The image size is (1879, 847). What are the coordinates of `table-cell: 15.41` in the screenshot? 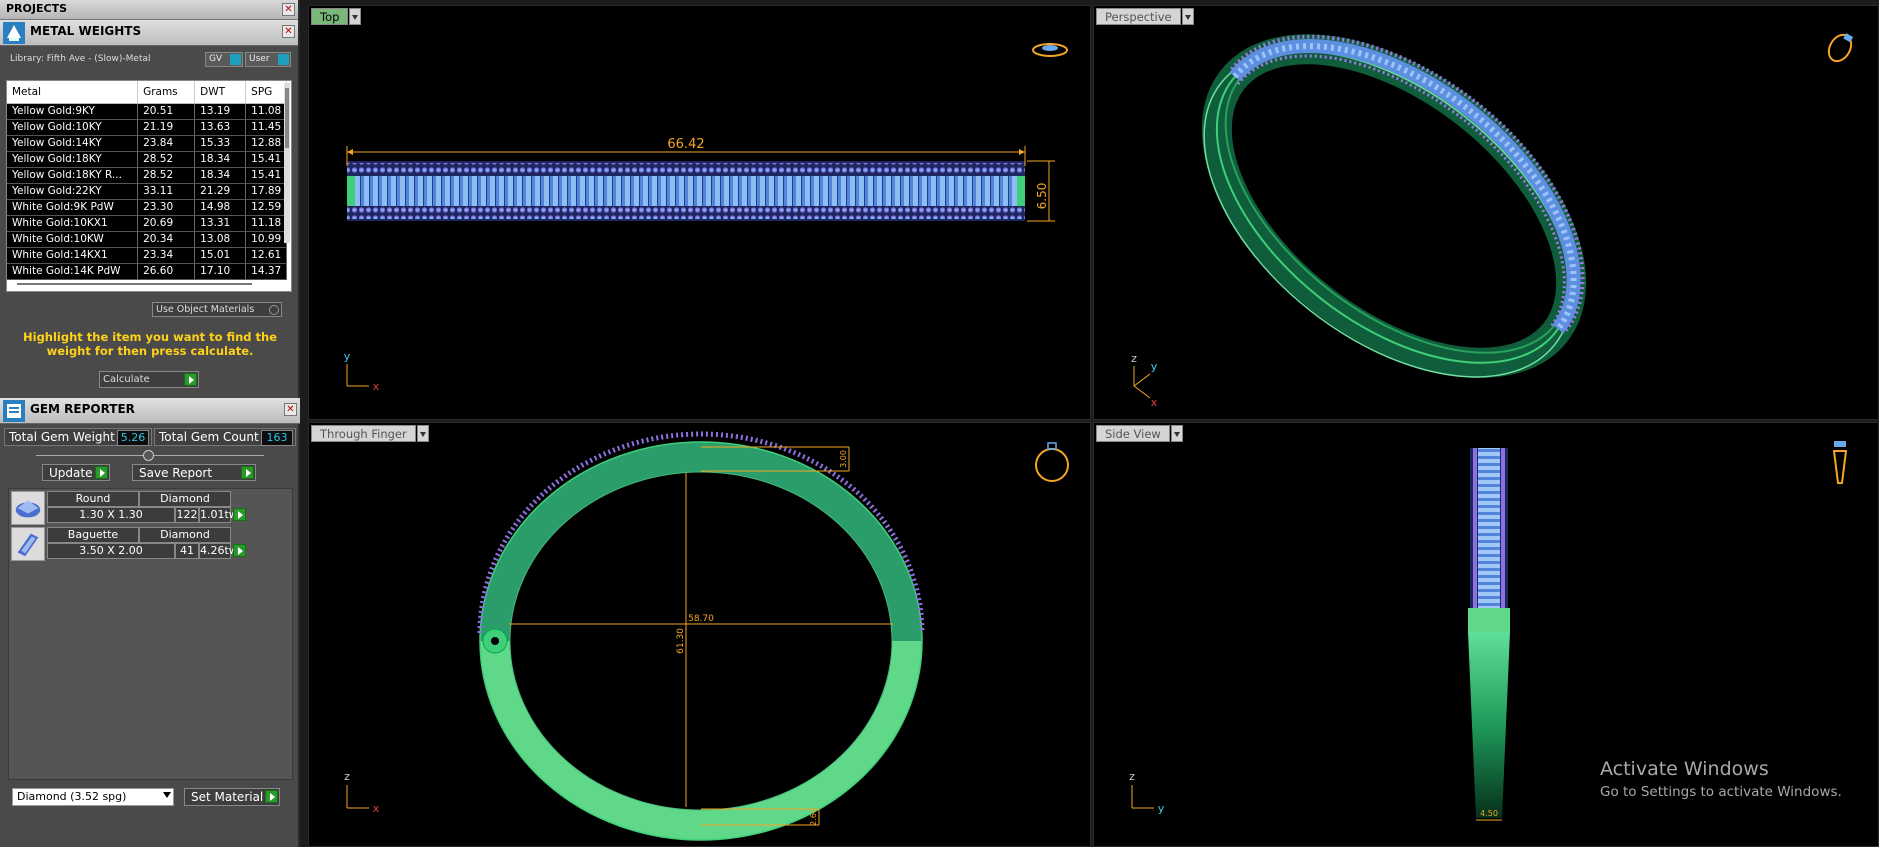 It's located at (266, 175).